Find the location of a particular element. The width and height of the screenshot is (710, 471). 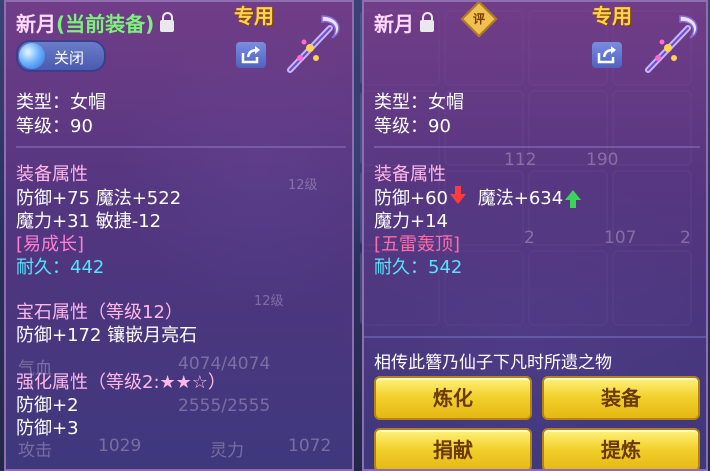

durability: 耐久：542 is located at coordinates (418, 267).